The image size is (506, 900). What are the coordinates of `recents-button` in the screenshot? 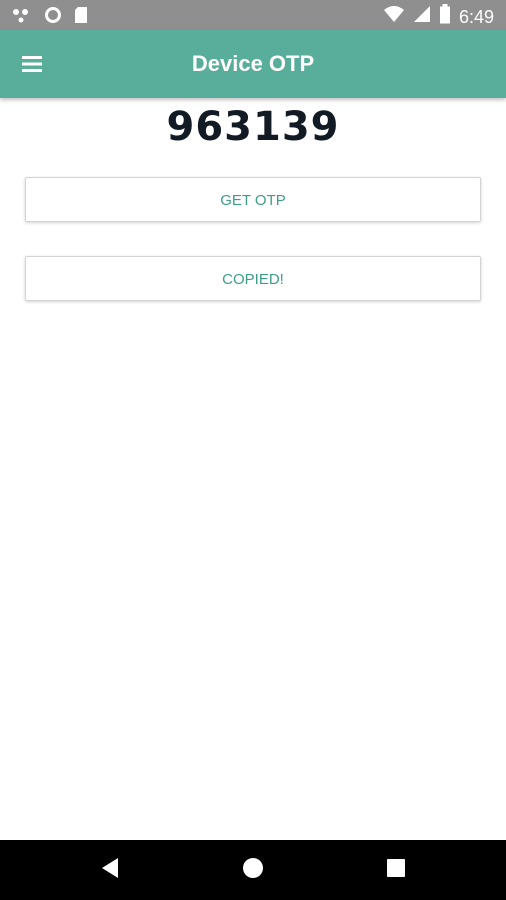 It's located at (396, 870).